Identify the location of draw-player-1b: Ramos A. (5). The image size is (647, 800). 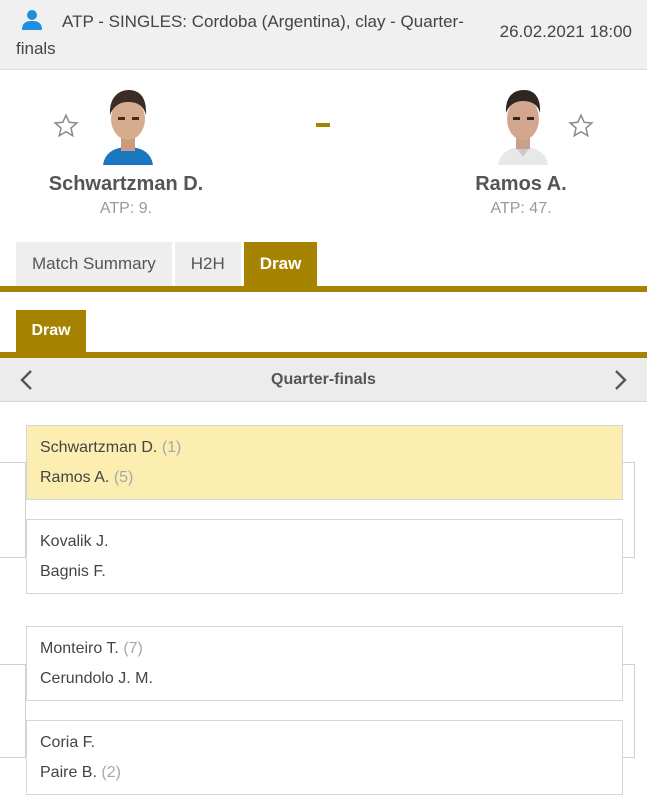
(86, 478).